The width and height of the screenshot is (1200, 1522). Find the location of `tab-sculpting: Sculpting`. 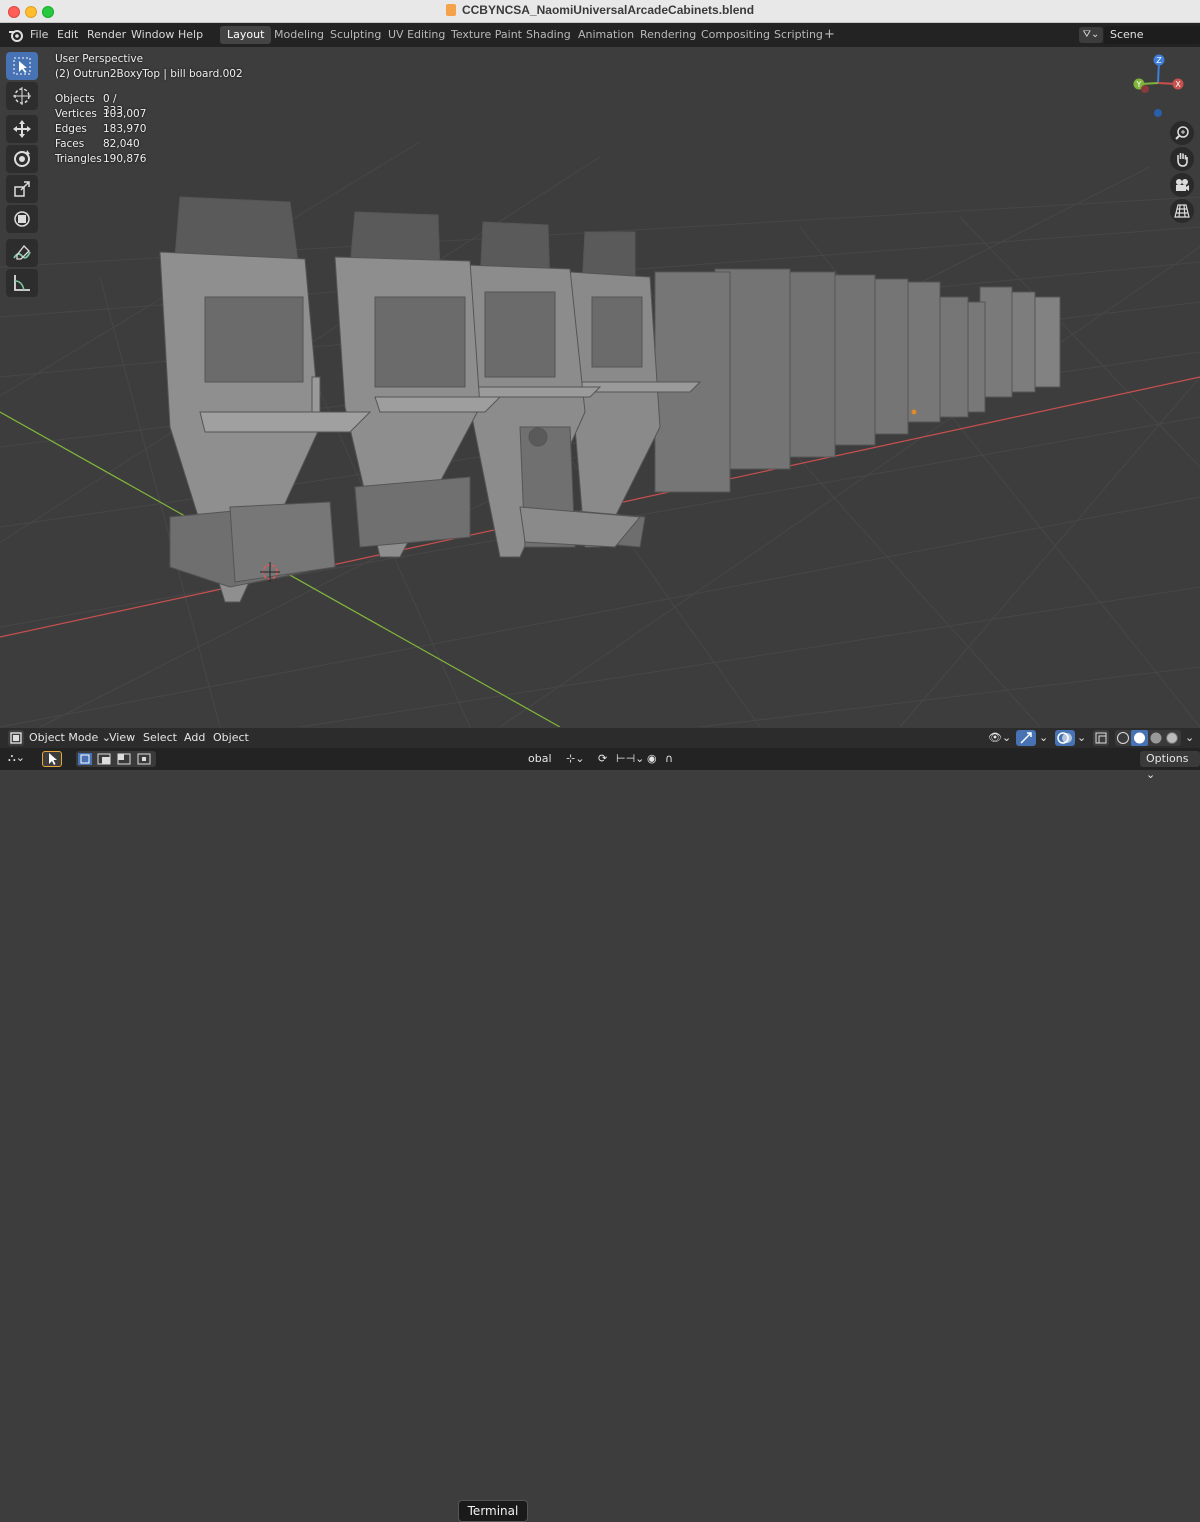

tab-sculpting: Sculpting is located at coordinates (355, 35).